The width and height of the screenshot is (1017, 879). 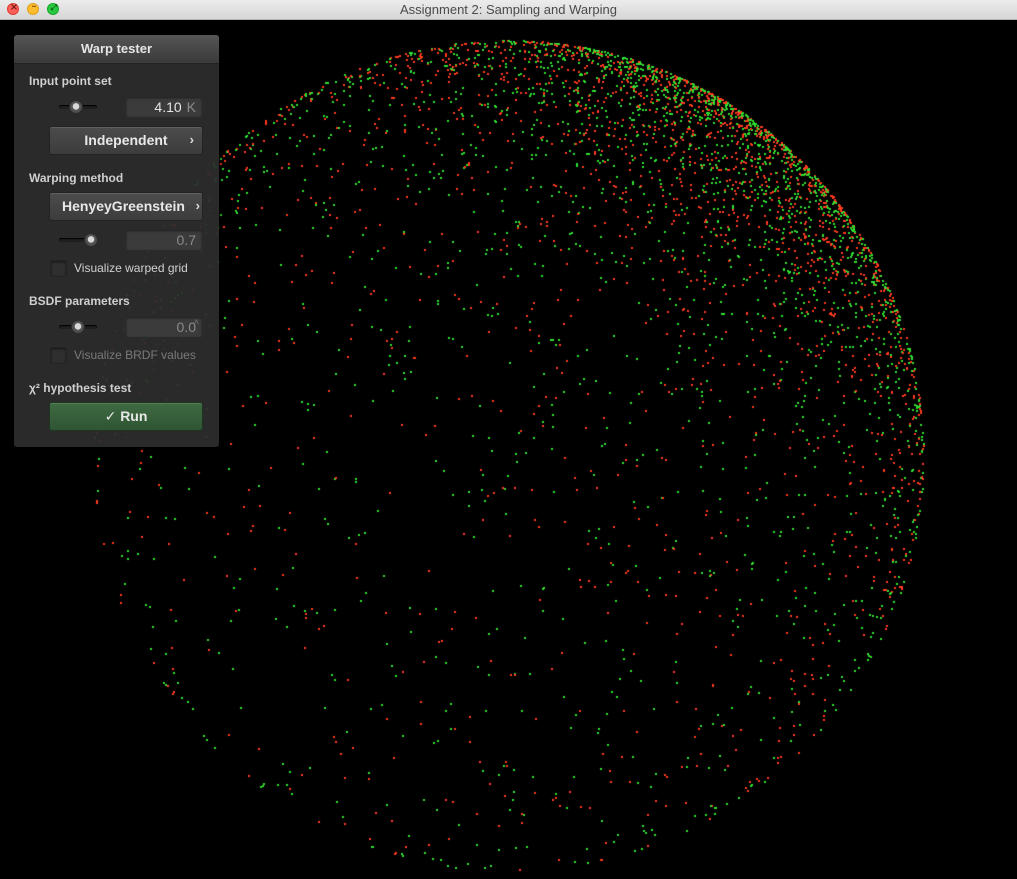 I want to click on title-bar: × – ⤢ Assignment 2: Sampling and Warping, so click(x=508, y=10).